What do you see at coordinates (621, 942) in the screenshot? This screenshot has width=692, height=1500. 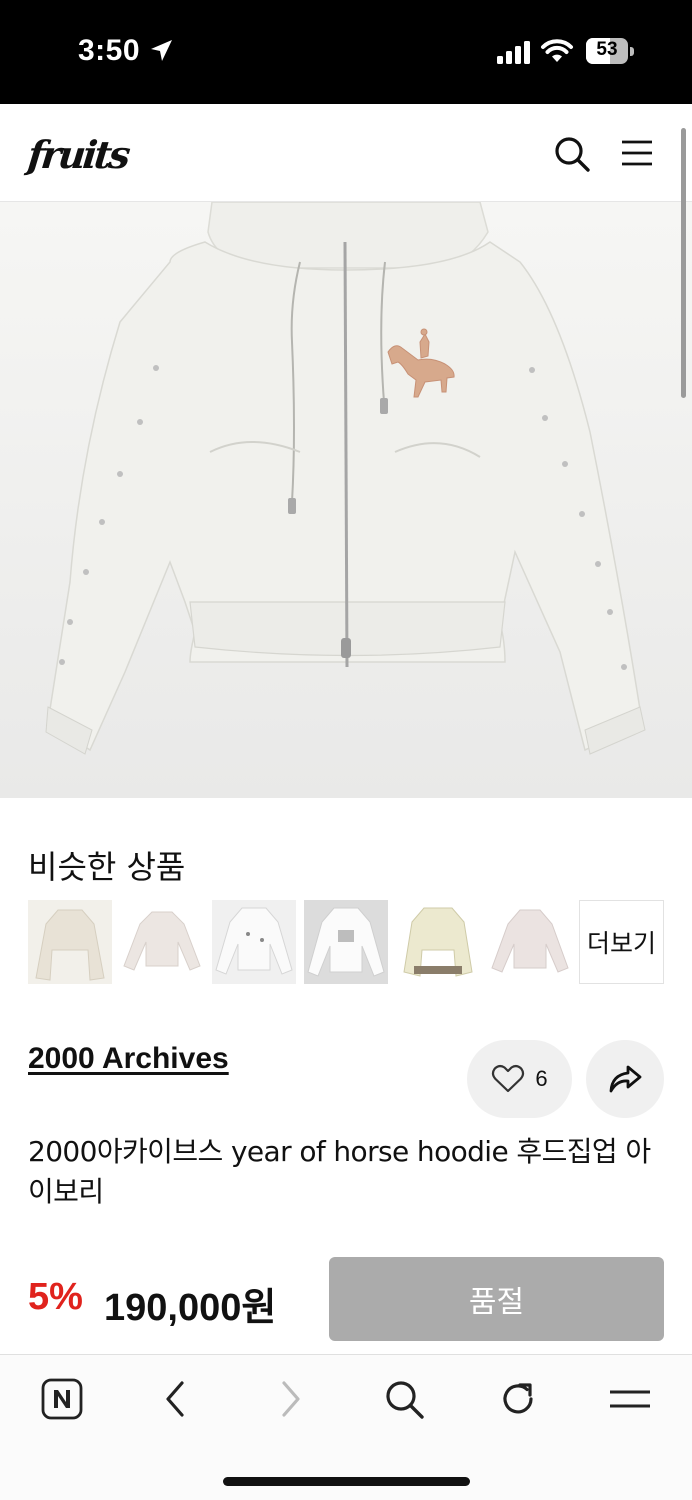 I see `more-similar-button: 더보기` at bounding box center [621, 942].